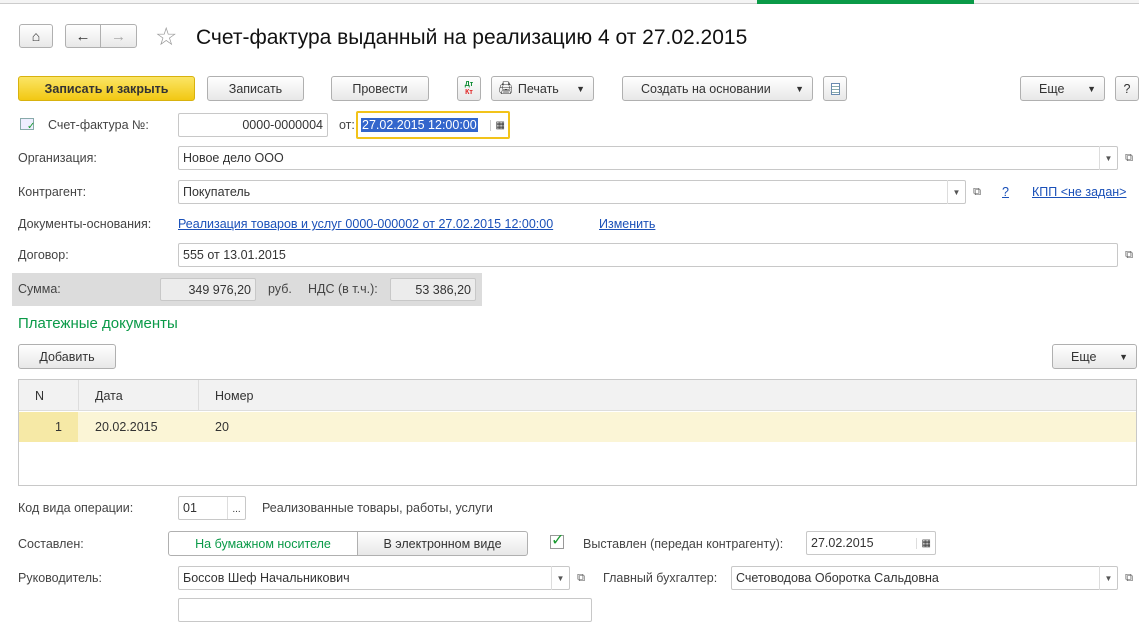 The image size is (1139, 622). I want to click on issued-date-value: 27.02.2015, so click(842, 543).